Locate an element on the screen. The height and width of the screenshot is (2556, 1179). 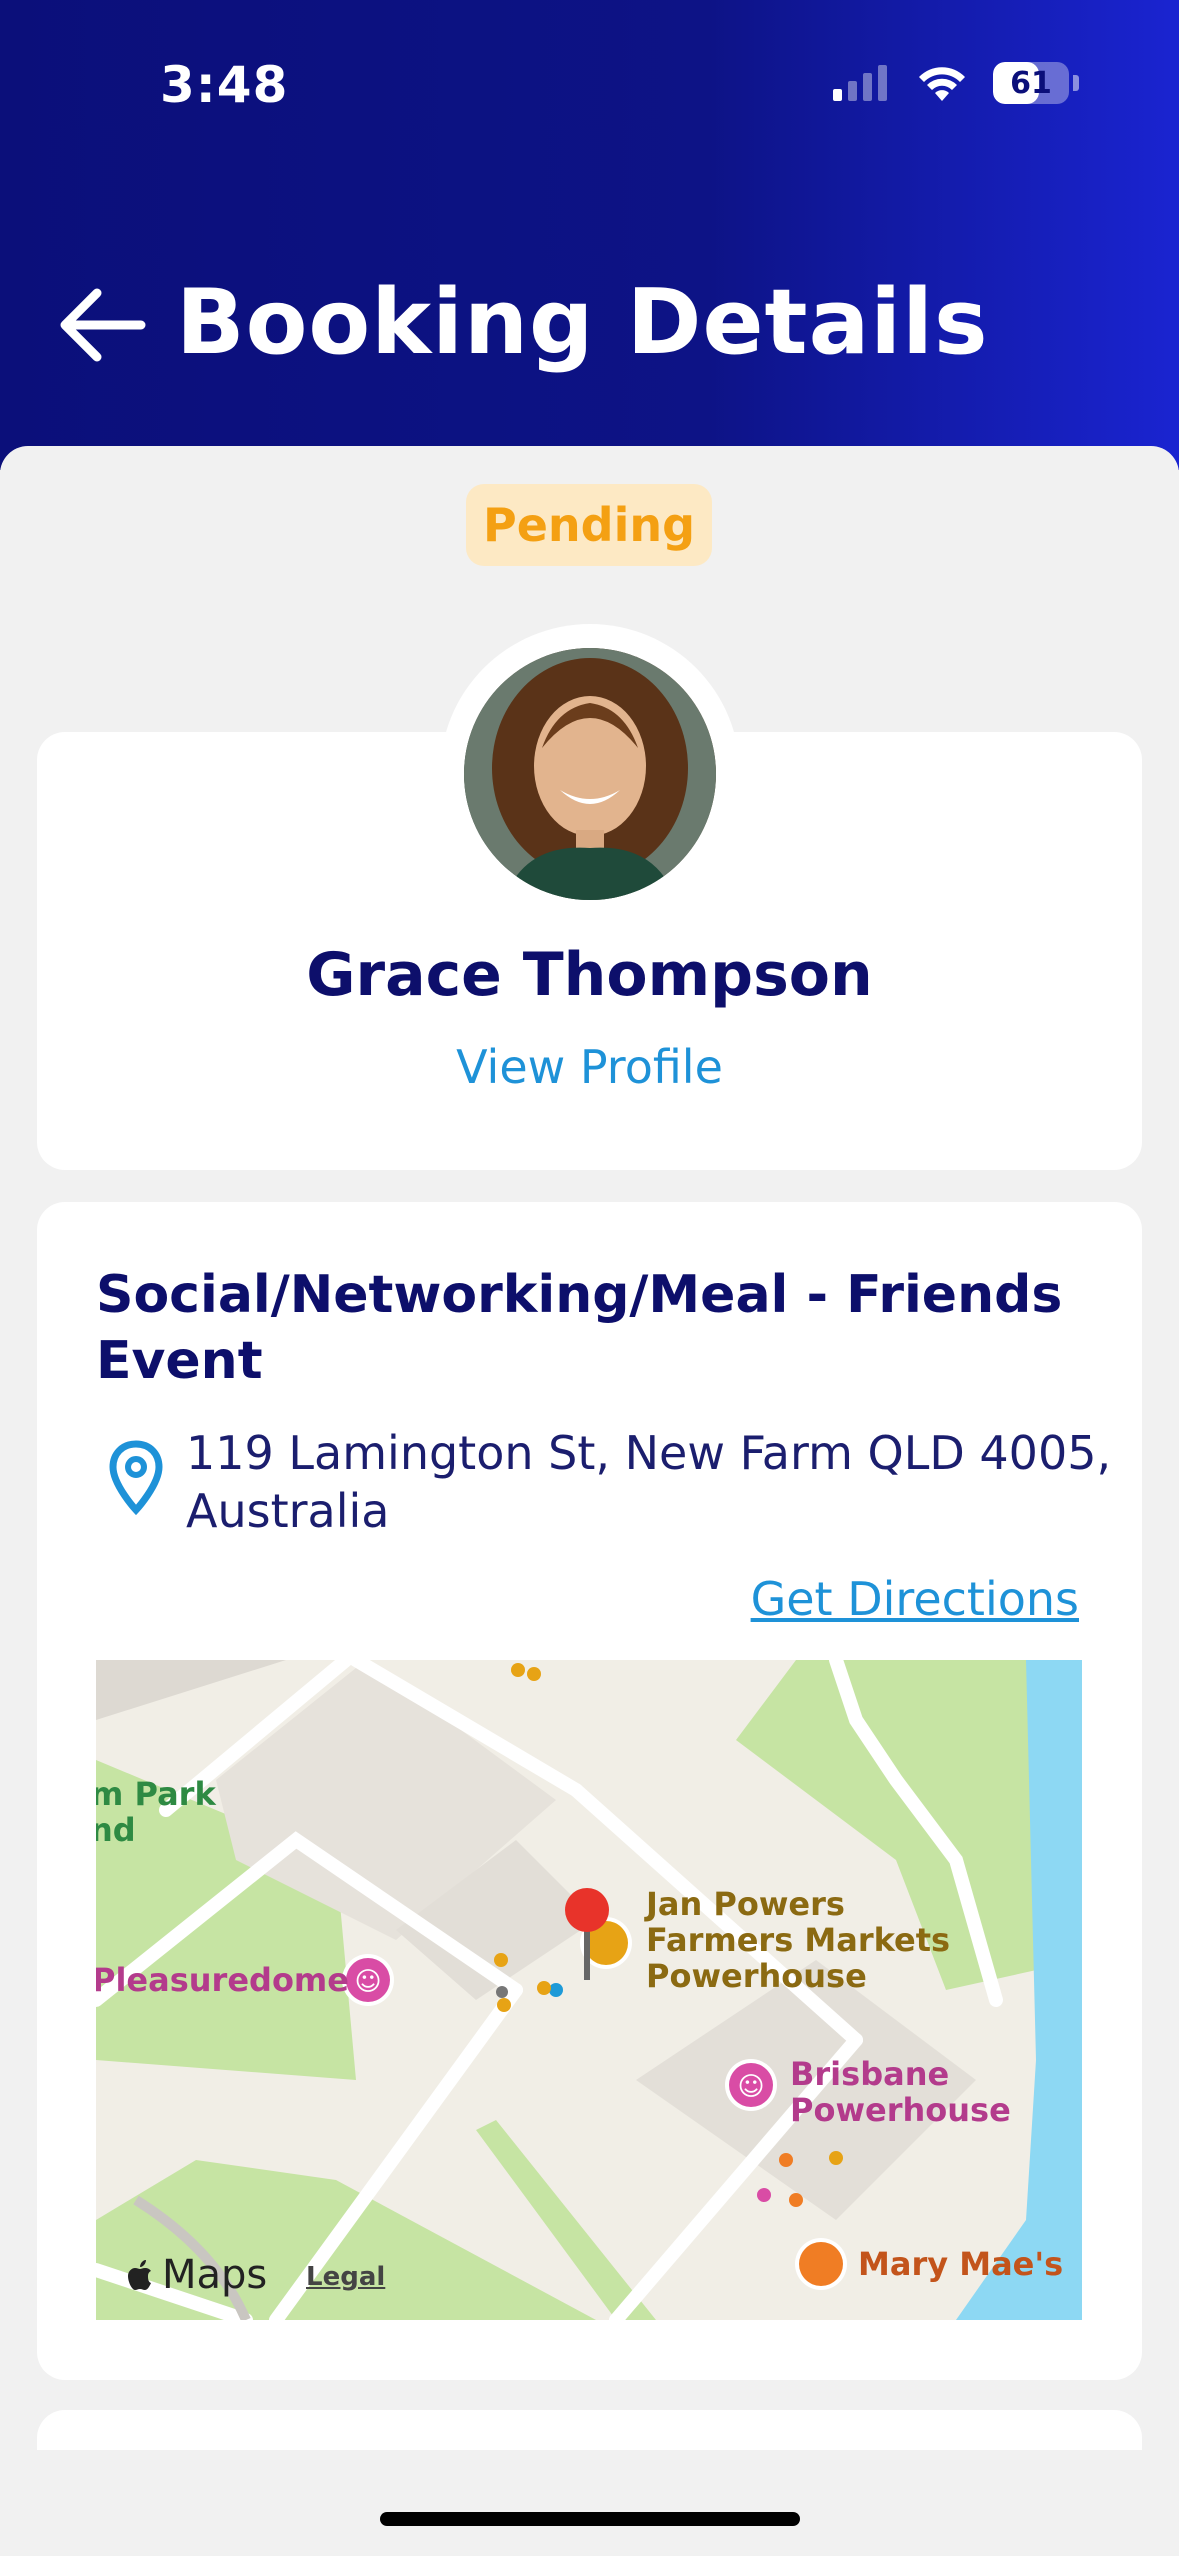
map-label-park: m Park nd is located at coordinates (156, 1812).